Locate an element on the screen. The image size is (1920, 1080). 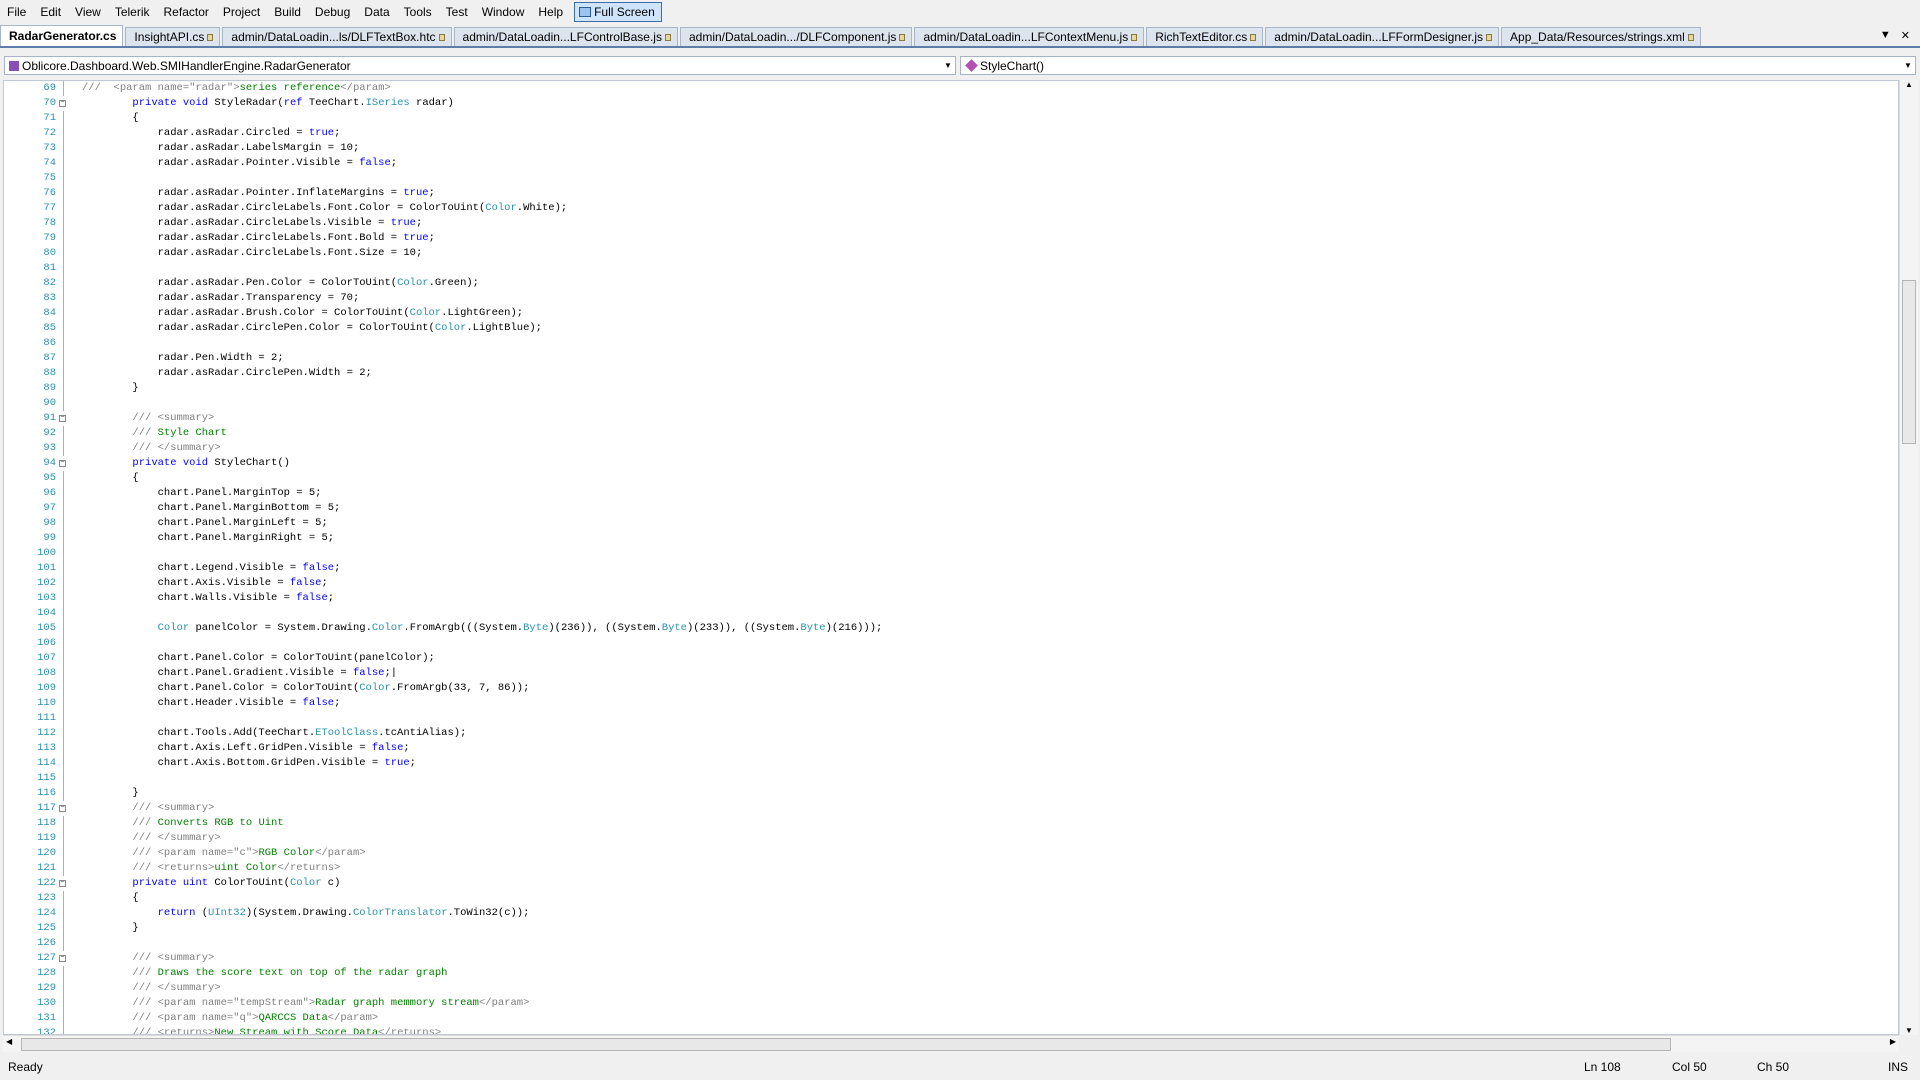
line-number: 124 is located at coordinates (46, 913).